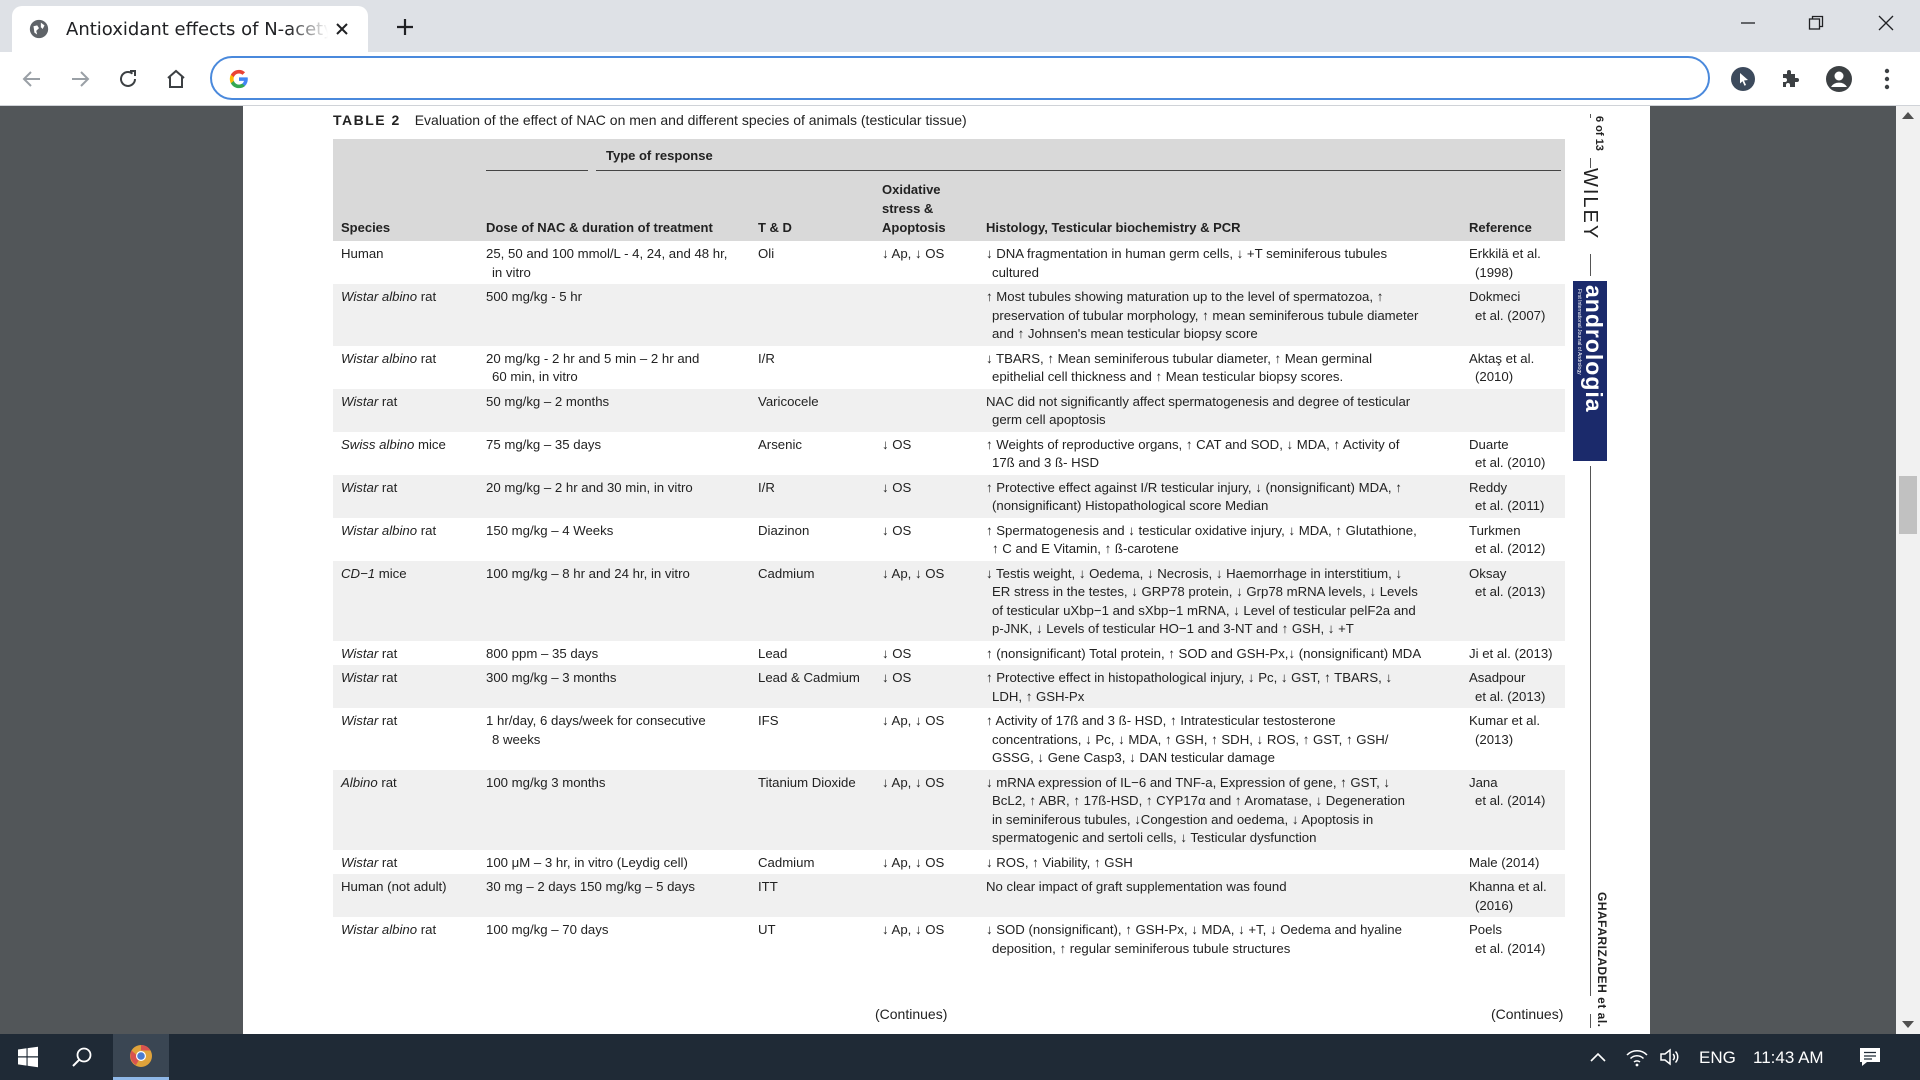 Image resolution: width=1920 pixels, height=1080 pixels. I want to click on reference-line: et al. (2011), so click(1510, 505).